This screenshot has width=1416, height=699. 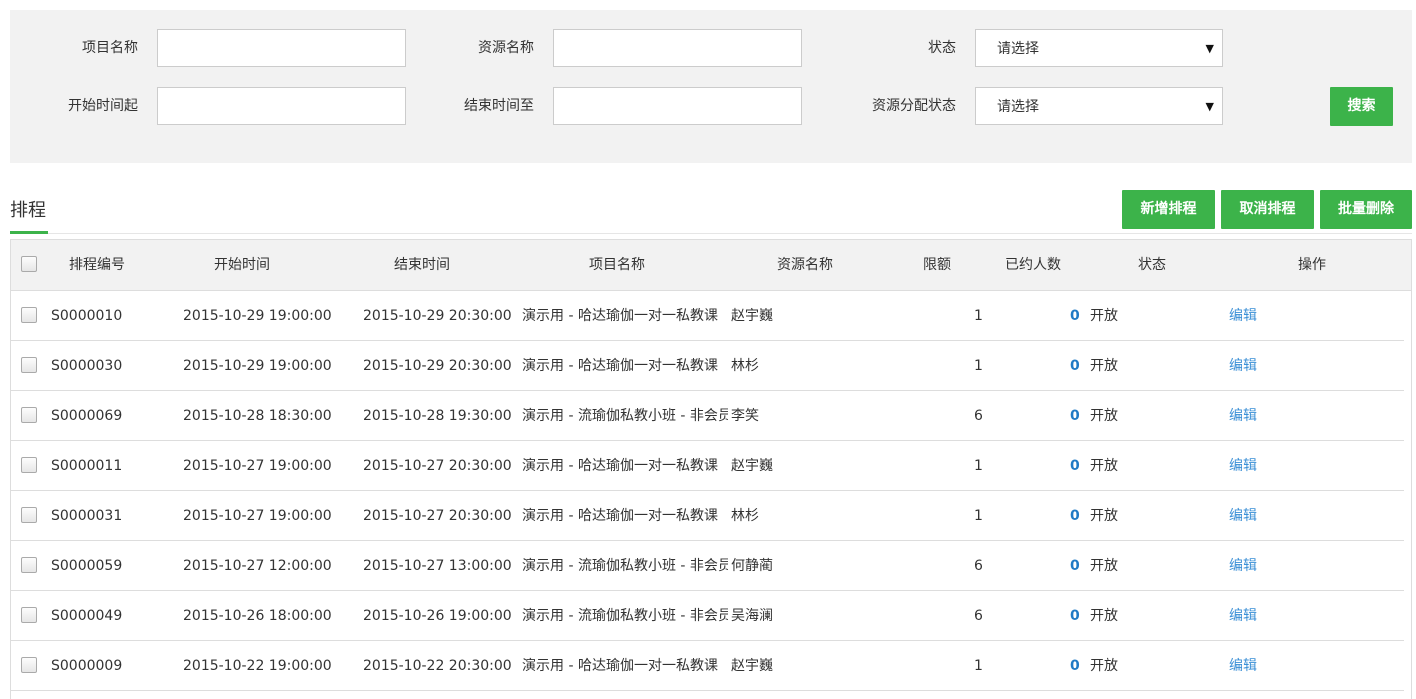 What do you see at coordinates (752, 566) in the screenshot?
I see `cell-resource: 何静蔺` at bounding box center [752, 566].